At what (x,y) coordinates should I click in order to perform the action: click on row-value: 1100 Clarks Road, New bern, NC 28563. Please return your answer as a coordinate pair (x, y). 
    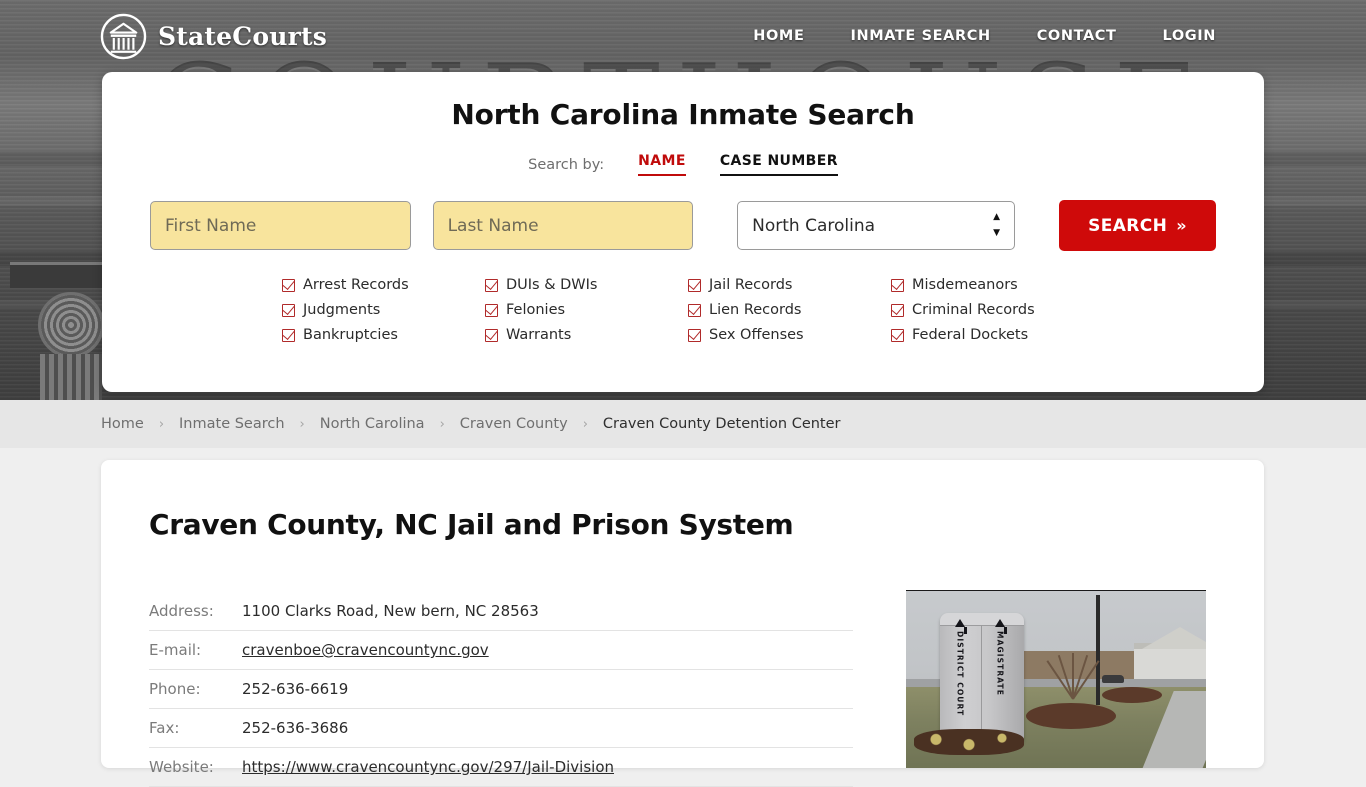
    Looking at the image, I should click on (547, 611).